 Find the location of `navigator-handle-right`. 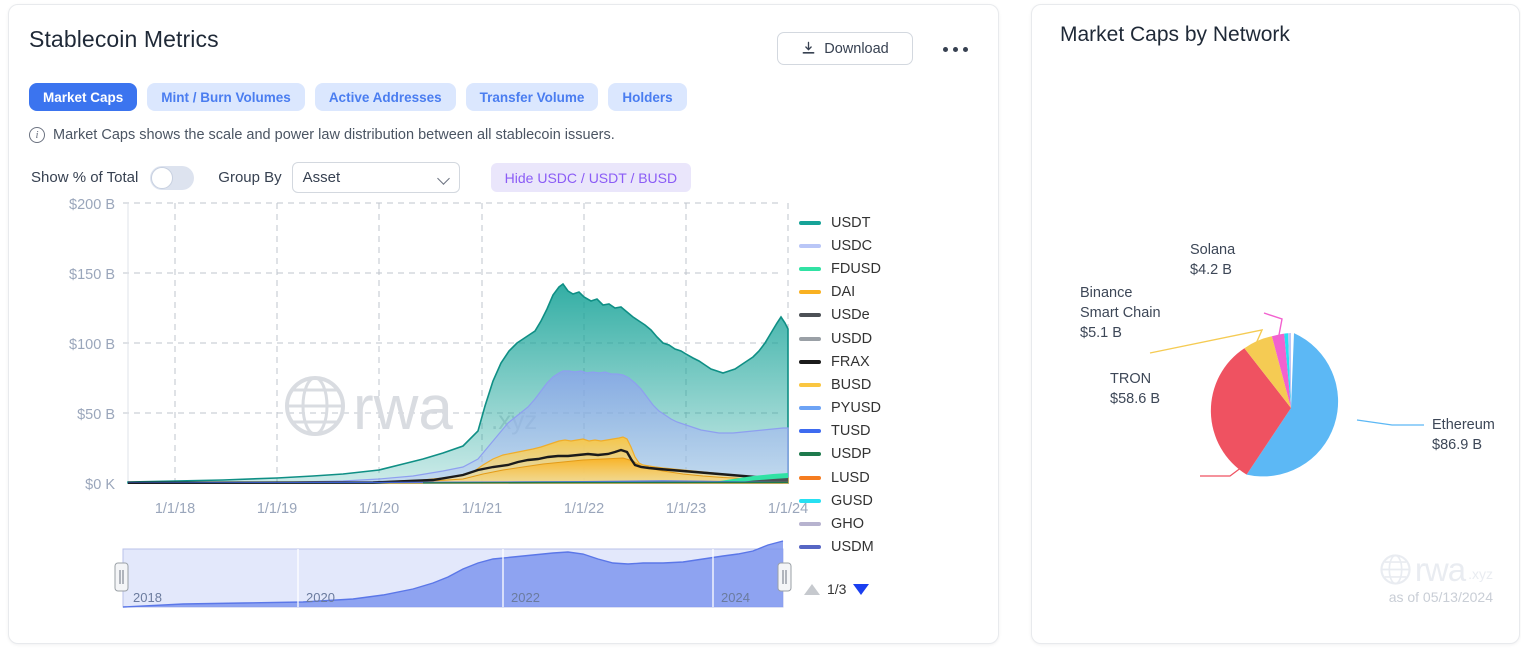

navigator-handle-right is located at coordinates (784, 577).